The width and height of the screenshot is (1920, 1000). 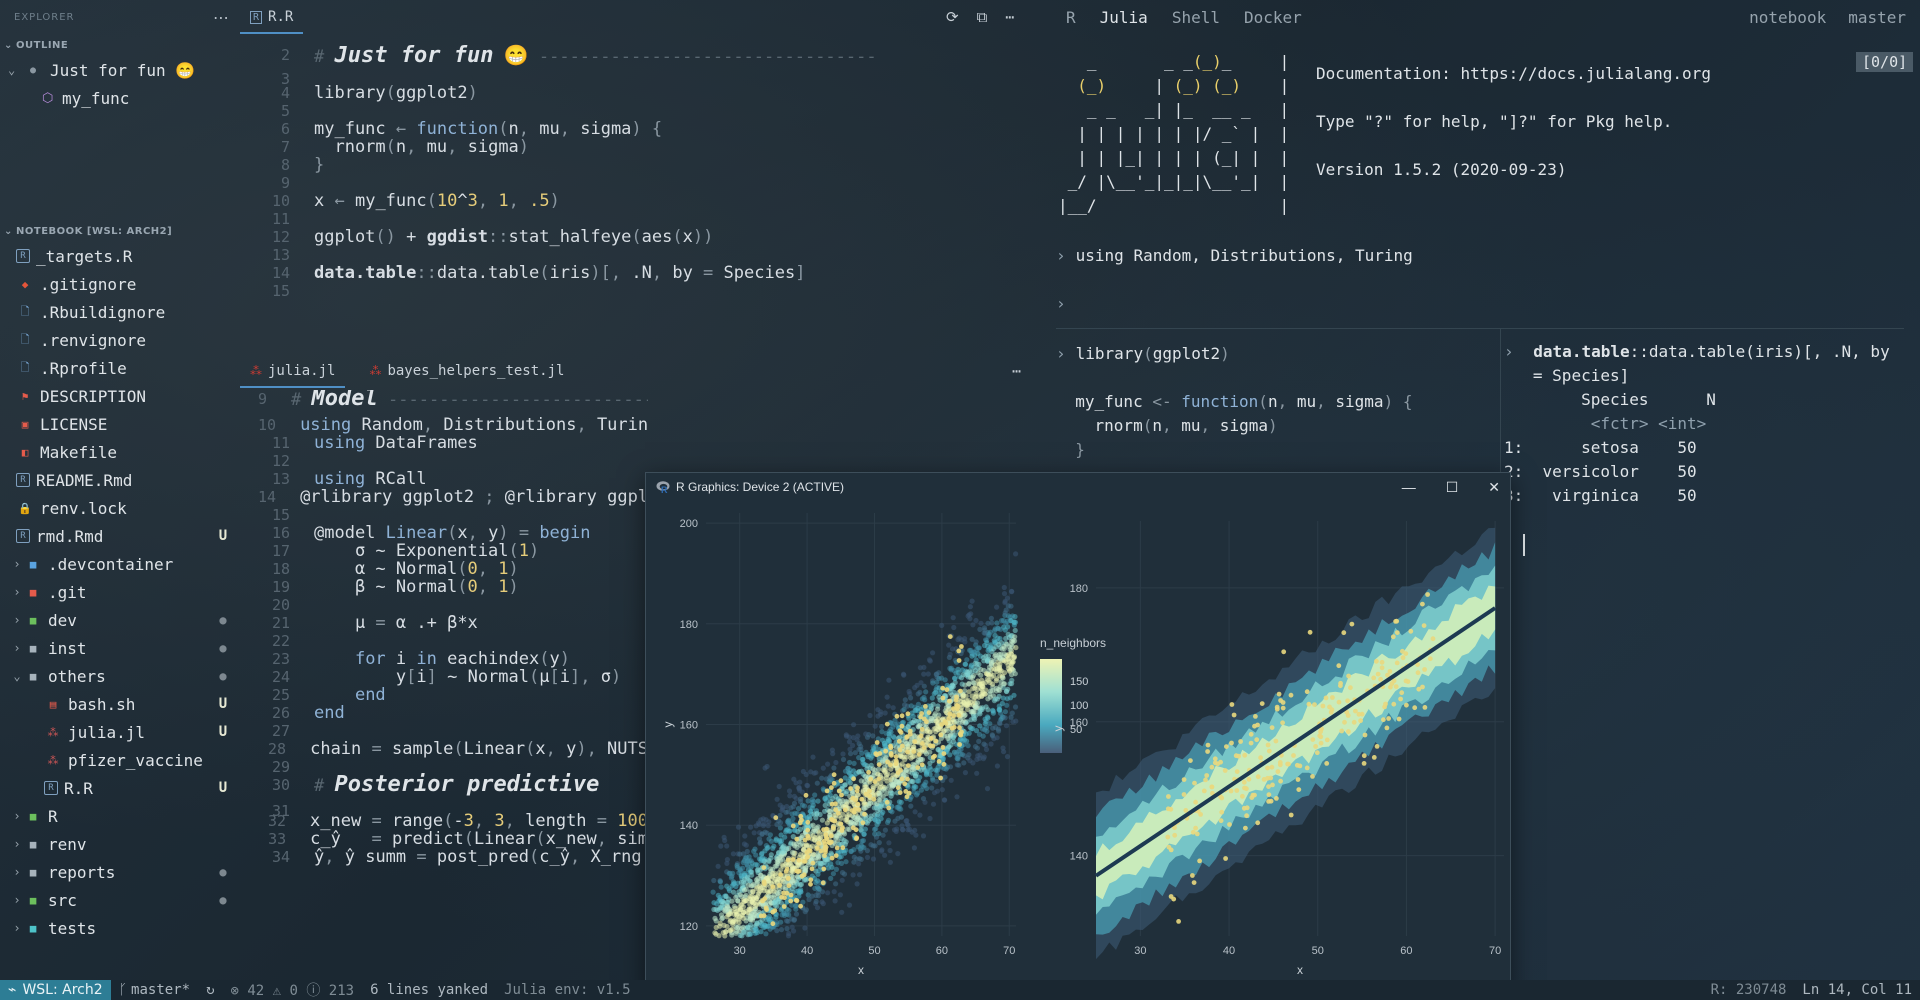 What do you see at coordinates (210, 990) in the screenshot?
I see `sync-button: ↻` at bounding box center [210, 990].